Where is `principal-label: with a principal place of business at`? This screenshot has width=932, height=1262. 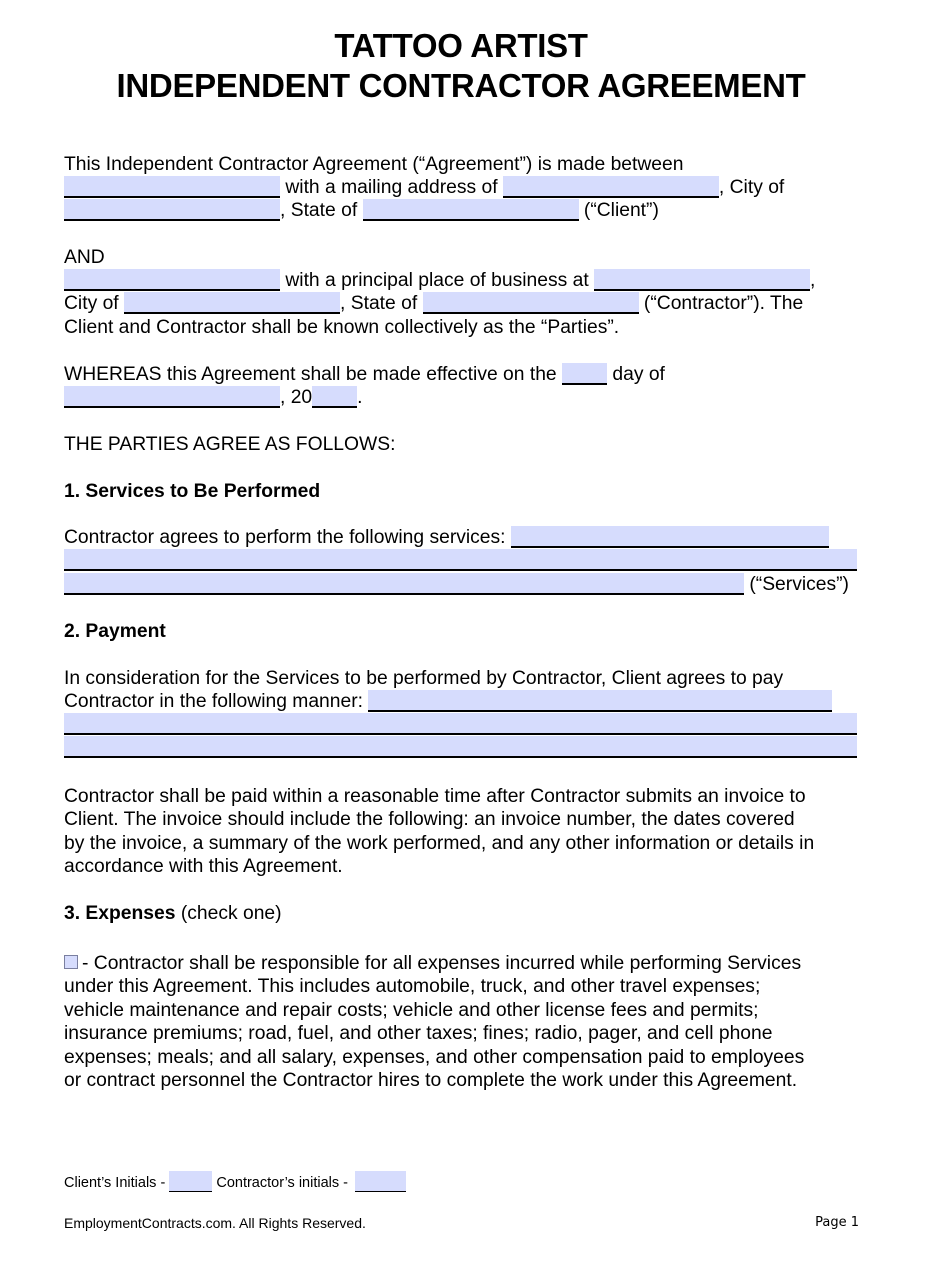 principal-label: with a principal place of business at is located at coordinates (437, 280).